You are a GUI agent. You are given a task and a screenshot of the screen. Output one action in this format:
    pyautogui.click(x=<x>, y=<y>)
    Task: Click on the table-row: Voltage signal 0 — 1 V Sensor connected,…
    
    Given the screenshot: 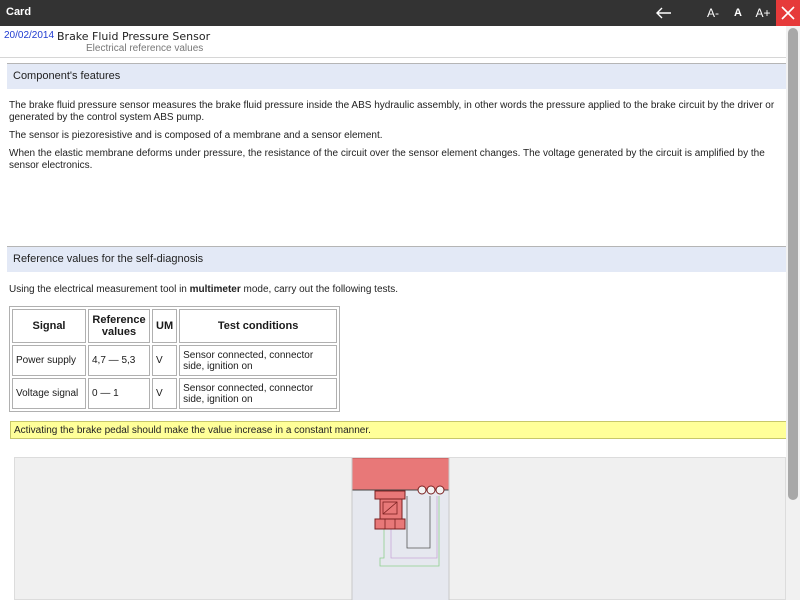 What is the action you would take?
    pyautogui.click(x=175, y=393)
    